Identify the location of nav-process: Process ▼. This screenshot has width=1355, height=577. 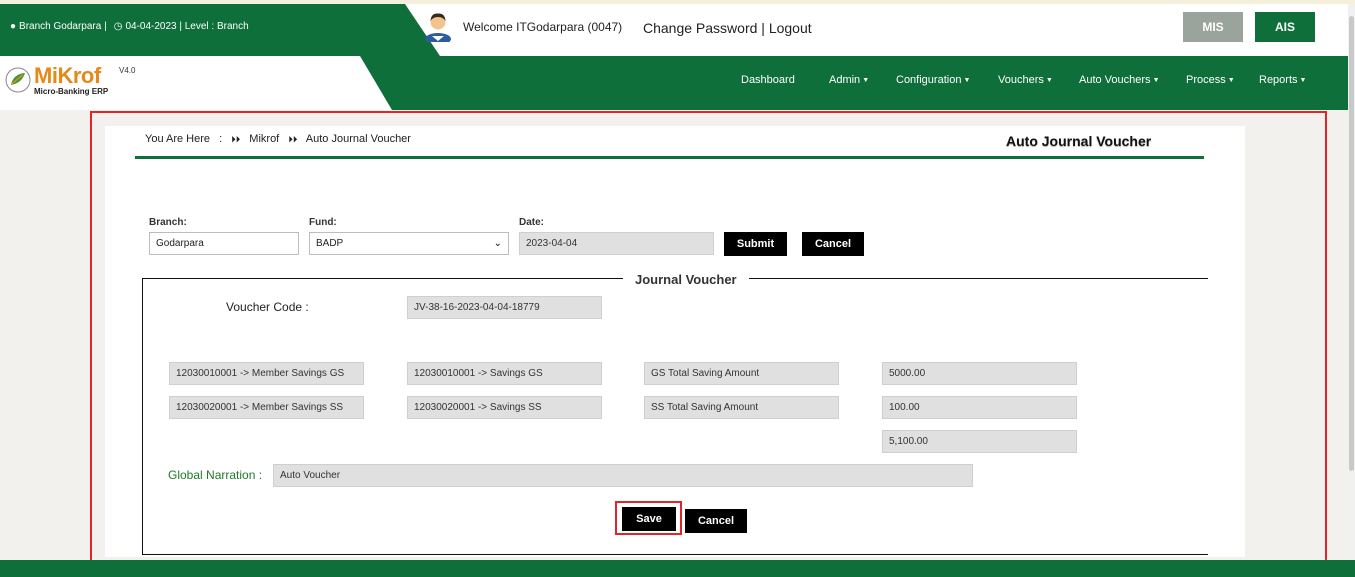
(1210, 80).